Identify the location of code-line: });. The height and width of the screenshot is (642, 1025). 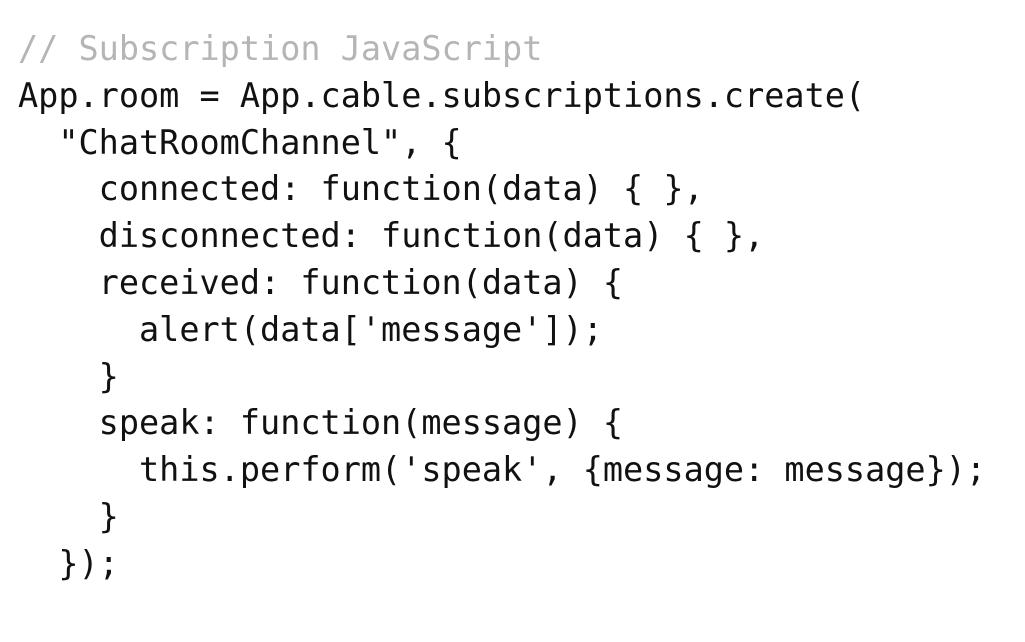
(68, 563).